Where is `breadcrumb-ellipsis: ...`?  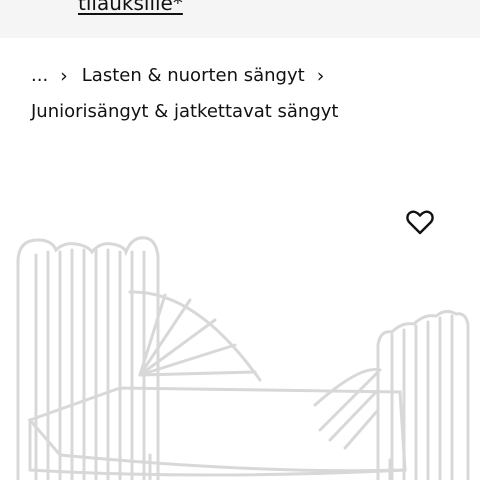
breadcrumb-ellipsis: ... is located at coordinates (39, 76).